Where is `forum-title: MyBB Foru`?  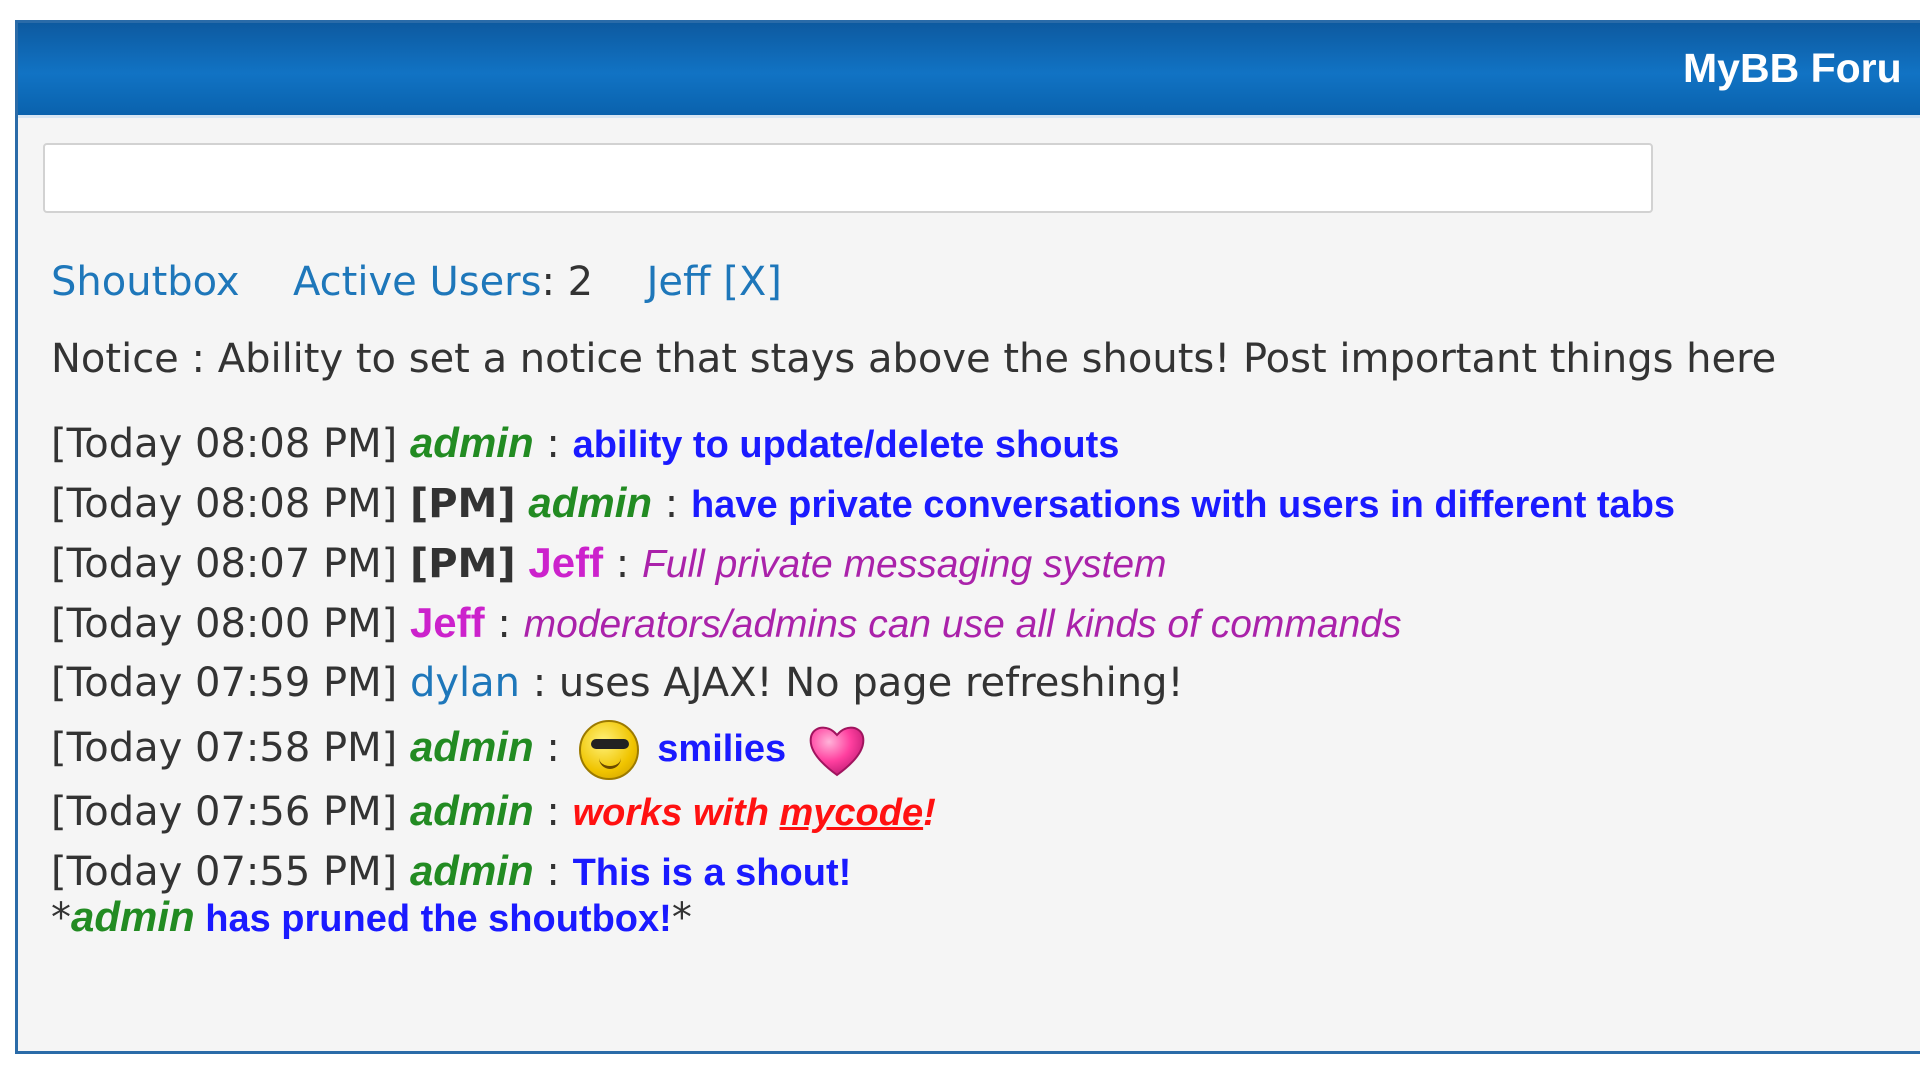 forum-title: MyBB Foru is located at coordinates (1792, 68).